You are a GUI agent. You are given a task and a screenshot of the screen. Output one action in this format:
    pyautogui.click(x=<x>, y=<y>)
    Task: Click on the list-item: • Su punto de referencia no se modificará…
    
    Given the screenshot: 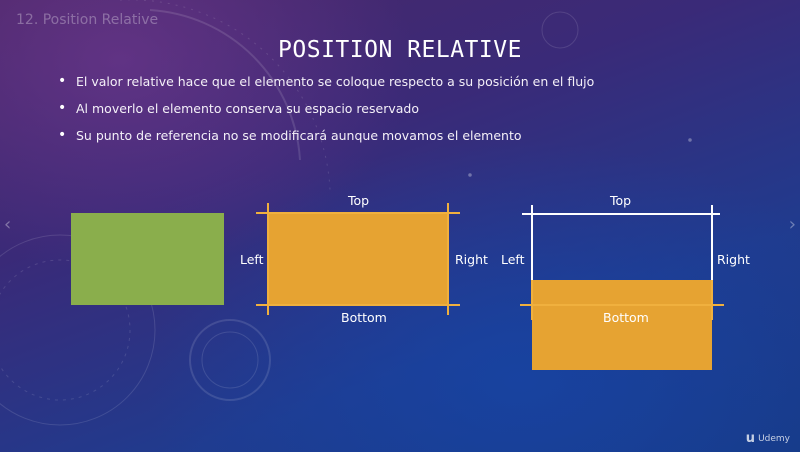 What is the action you would take?
    pyautogui.click(x=326, y=135)
    